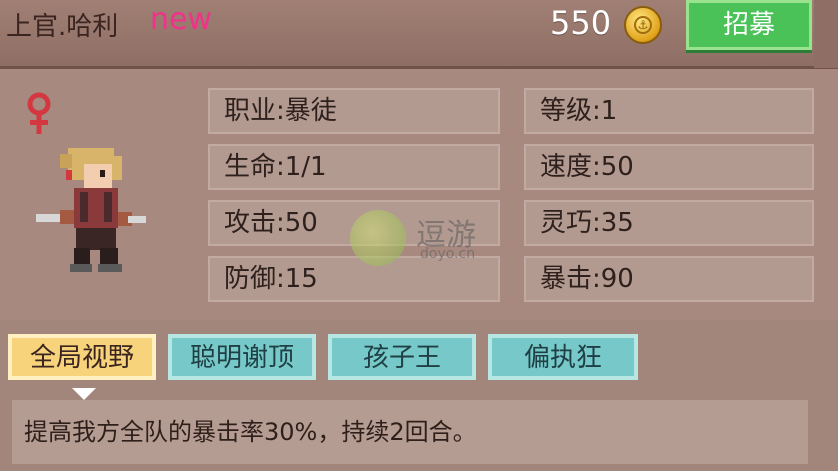 This screenshot has width=838, height=471. What do you see at coordinates (563, 357) in the screenshot?
I see `skill-tab-4: 偏执狂` at bounding box center [563, 357].